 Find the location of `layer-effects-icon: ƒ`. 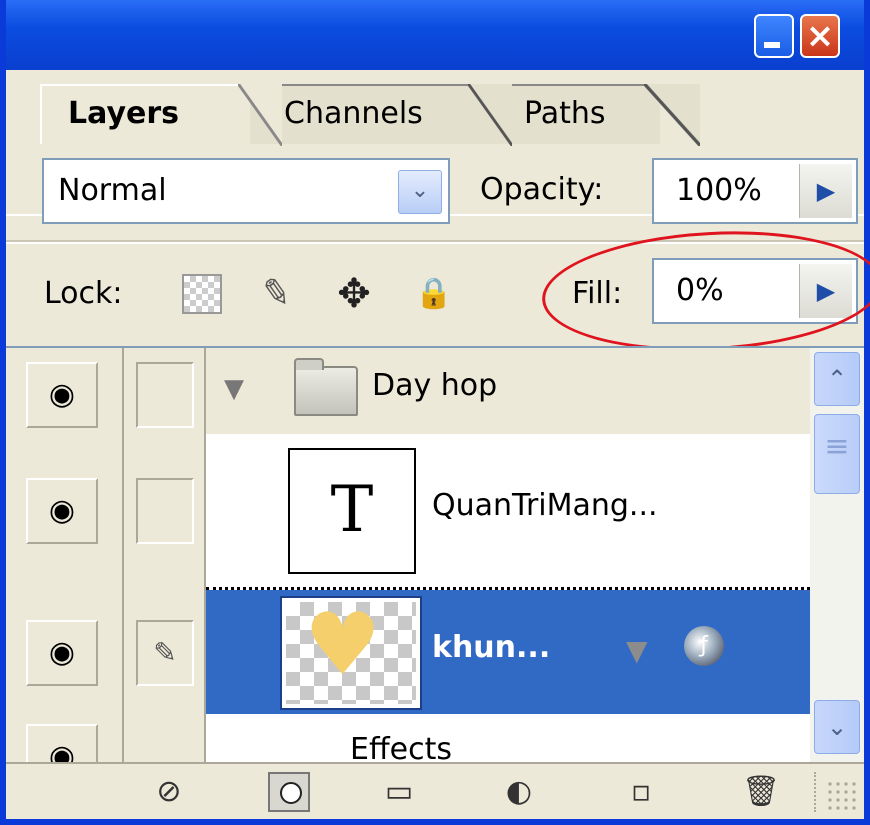

layer-effects-icon: ƒ is located at coordinates (704, 646).